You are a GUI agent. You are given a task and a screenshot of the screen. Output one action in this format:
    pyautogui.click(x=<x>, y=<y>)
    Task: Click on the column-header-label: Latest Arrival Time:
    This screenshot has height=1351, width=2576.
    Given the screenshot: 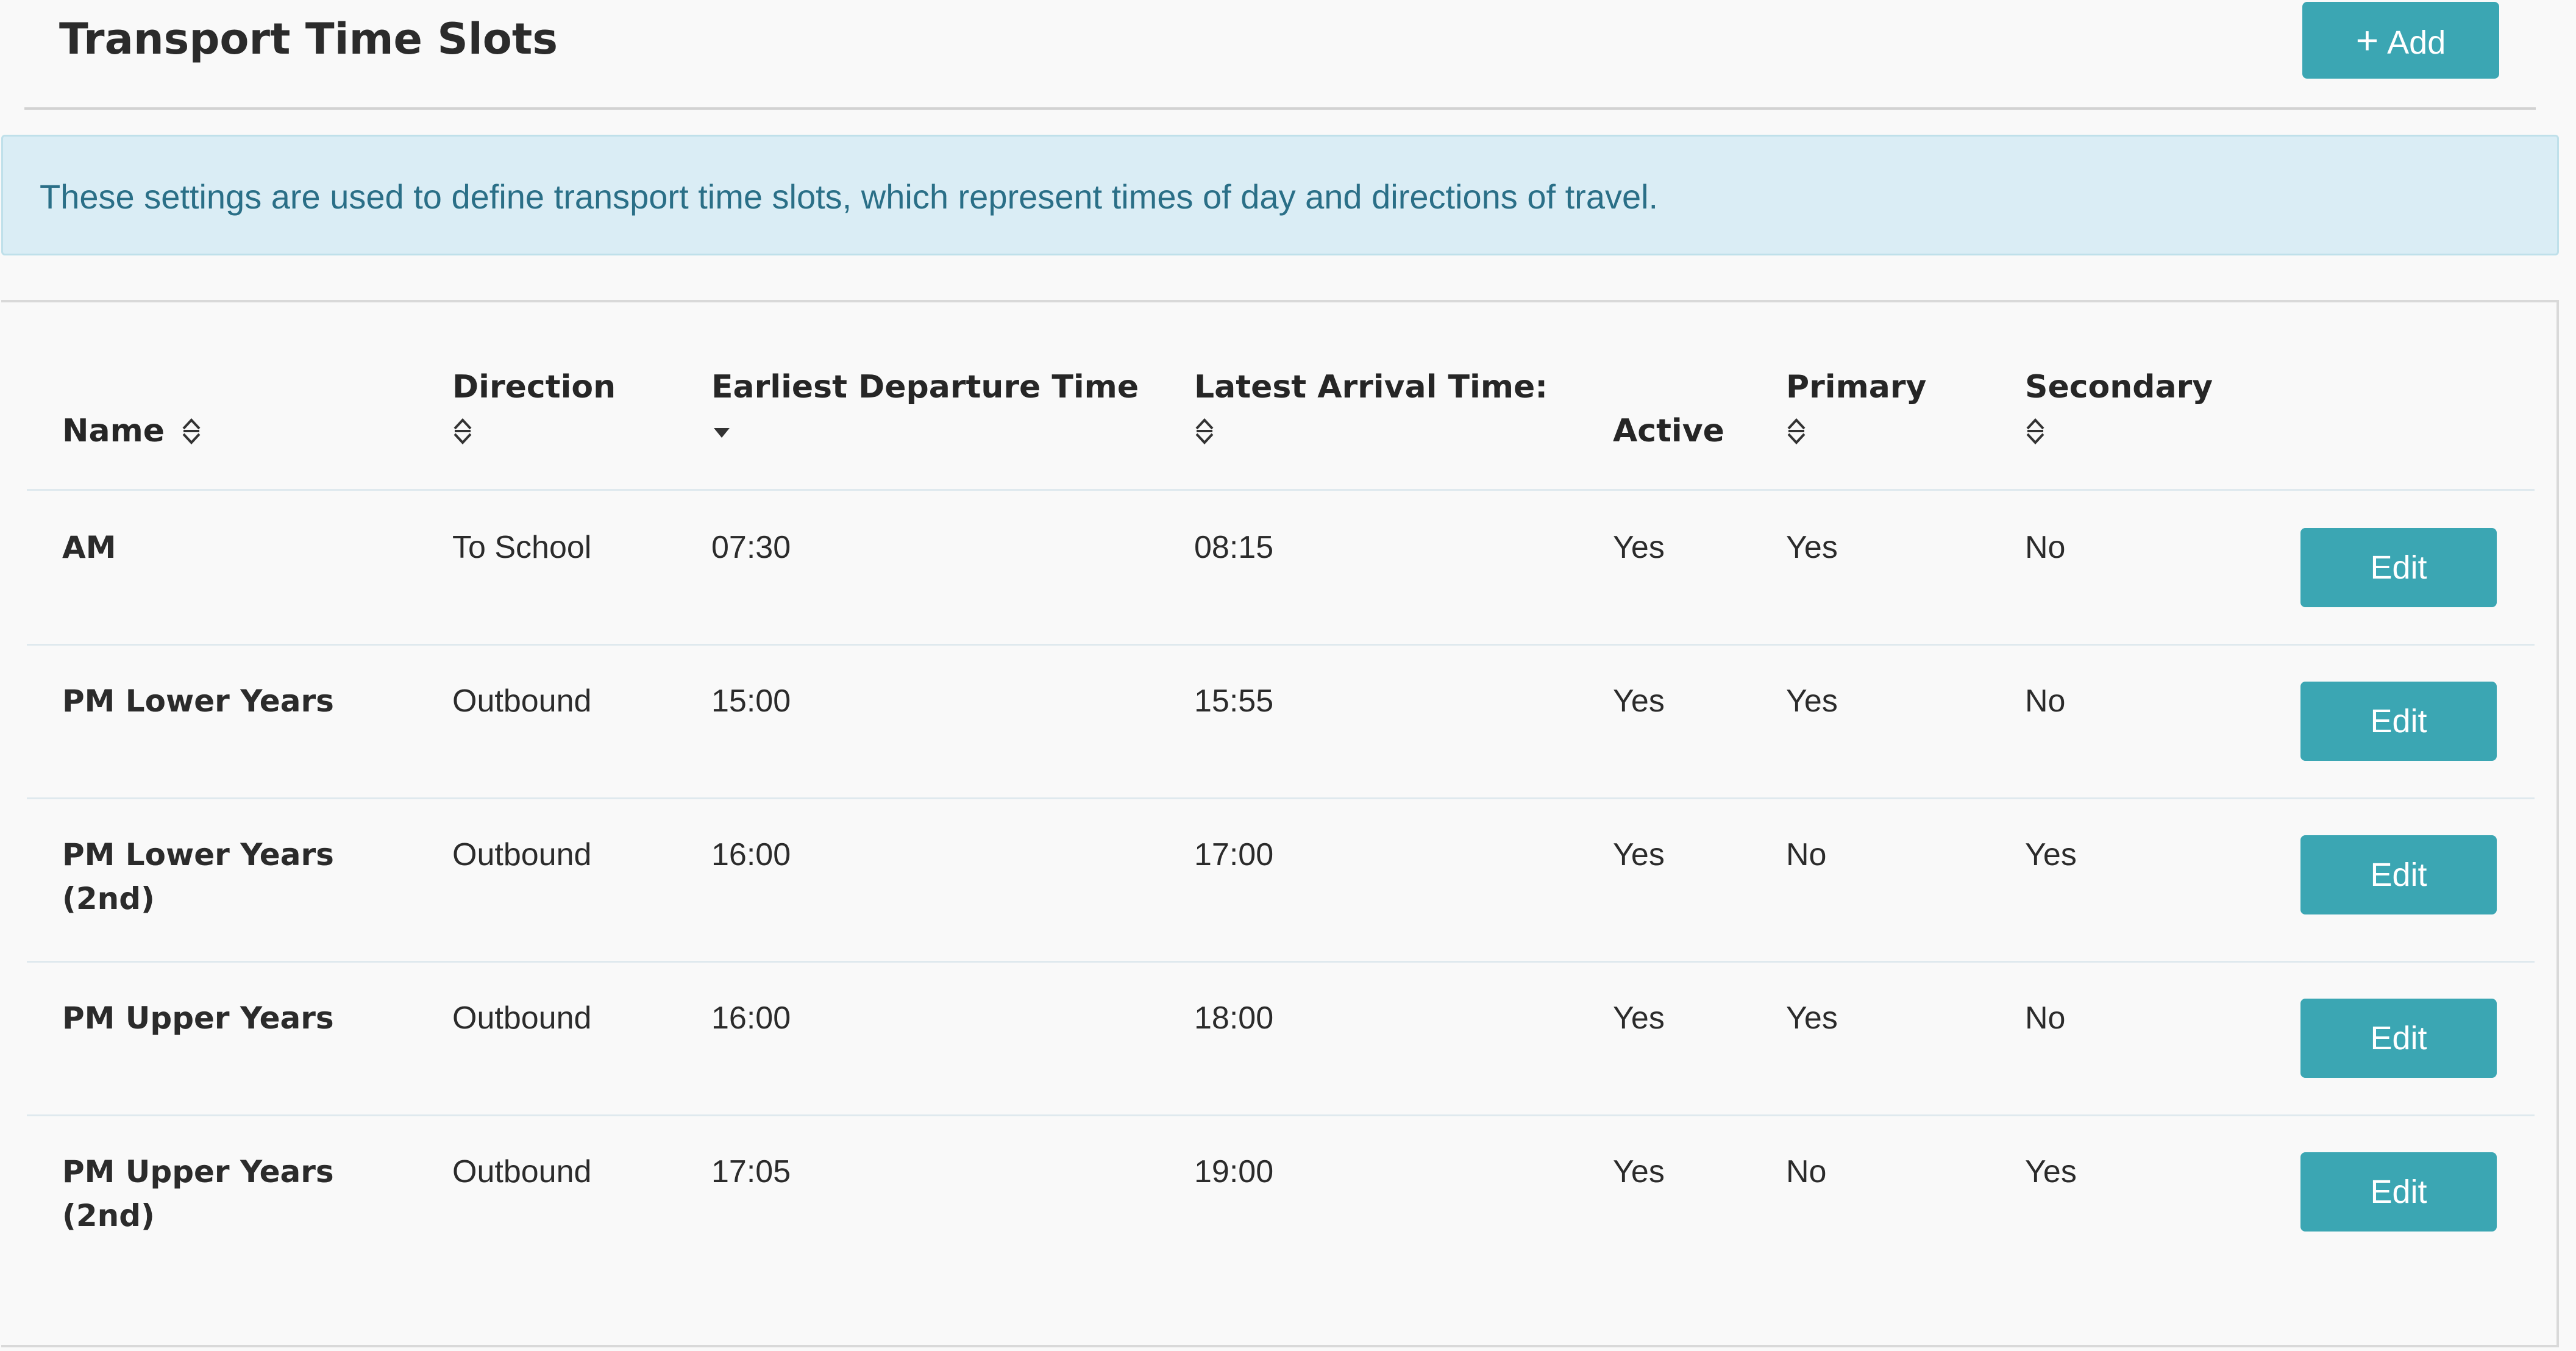 What is the action you would take?
    pyautogui.click(x=1371, y=387)
    